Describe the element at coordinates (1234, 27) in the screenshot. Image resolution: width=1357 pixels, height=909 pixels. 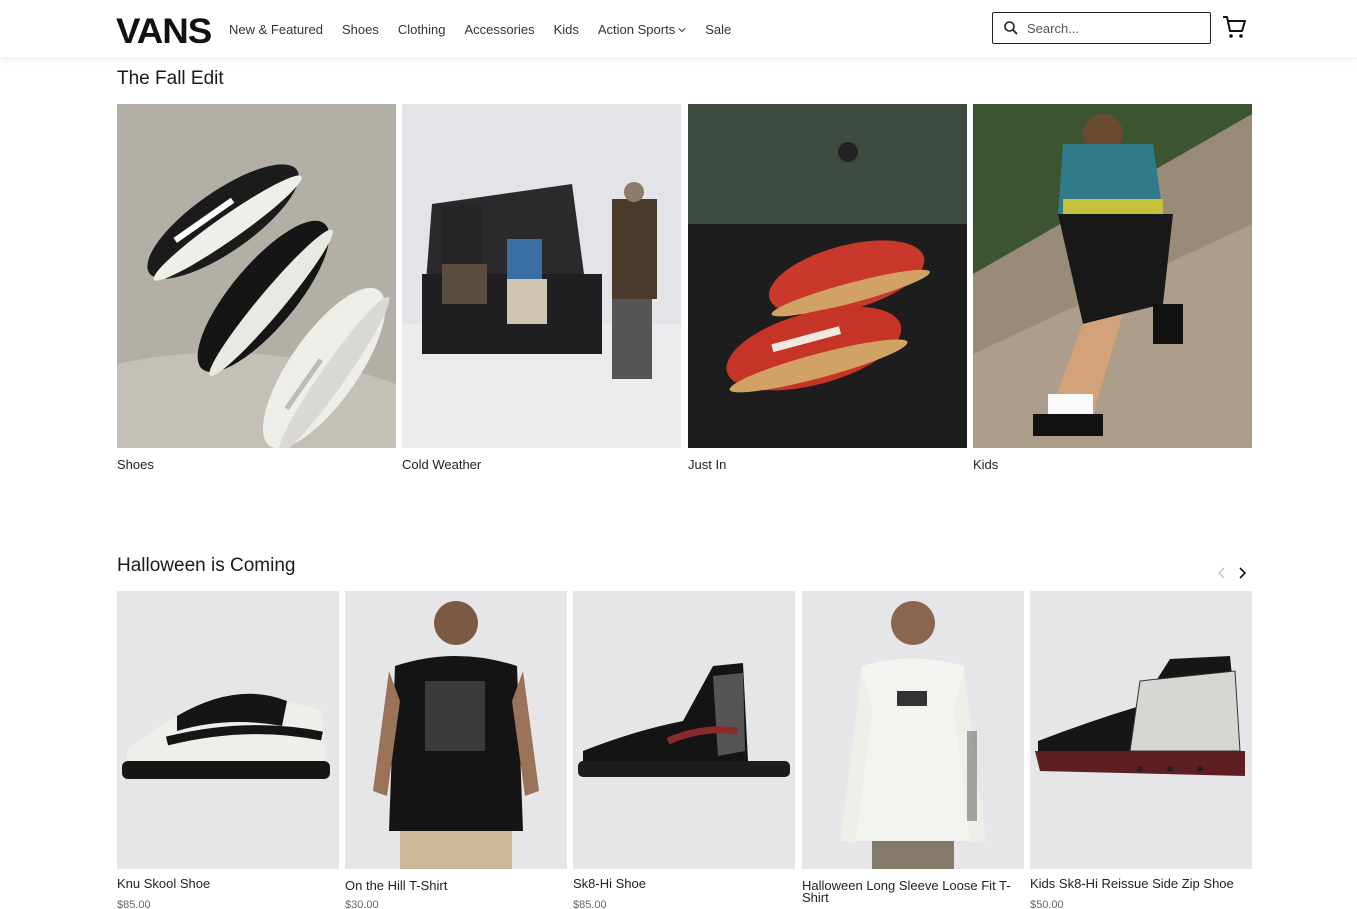
I see `cart-icon` at that location.